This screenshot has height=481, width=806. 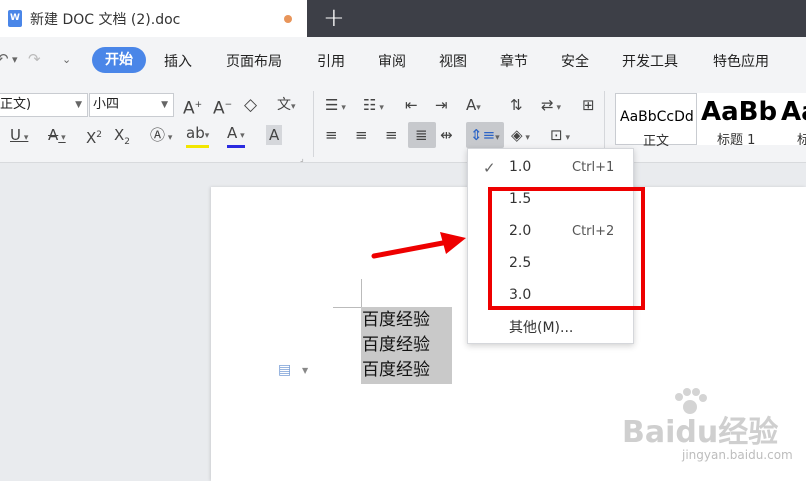 I want to click on strikethrough-icon: A ▾, so click(x=57, y=136).